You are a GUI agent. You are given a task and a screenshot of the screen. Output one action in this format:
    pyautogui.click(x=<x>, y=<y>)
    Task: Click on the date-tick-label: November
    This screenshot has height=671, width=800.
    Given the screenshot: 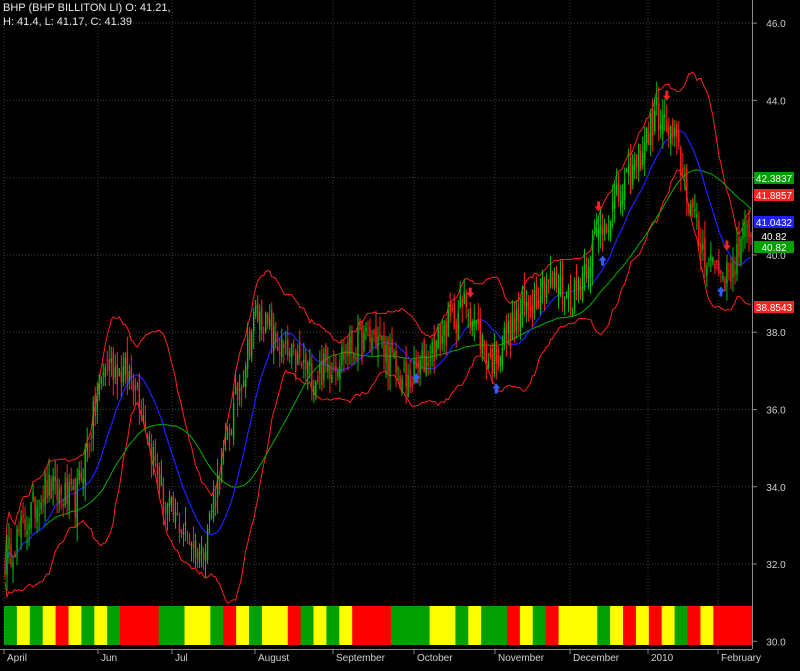 What is the action you would take?
    pyautogui.click(x=521, y=658)
    